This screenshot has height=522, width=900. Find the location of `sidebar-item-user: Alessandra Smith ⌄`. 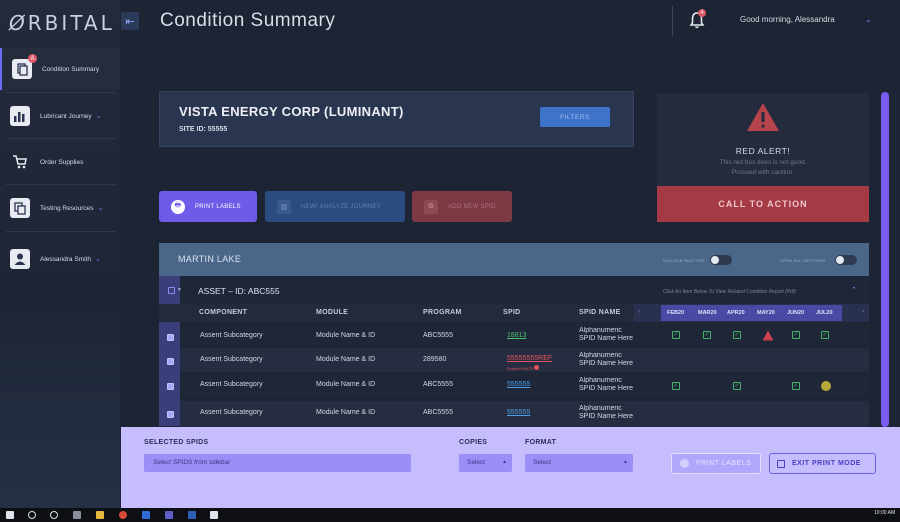

sidebar-item-user: Alessandra Smith ⌄ is located at coordinates (60, 259).